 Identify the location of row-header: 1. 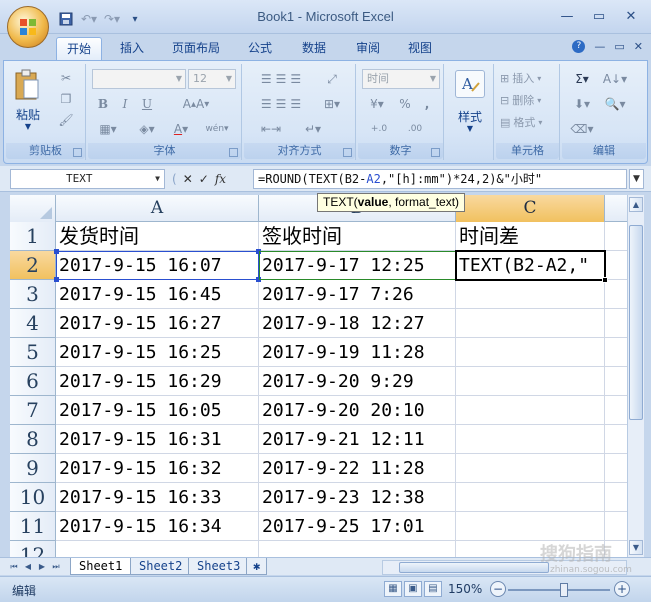
(33, 236).